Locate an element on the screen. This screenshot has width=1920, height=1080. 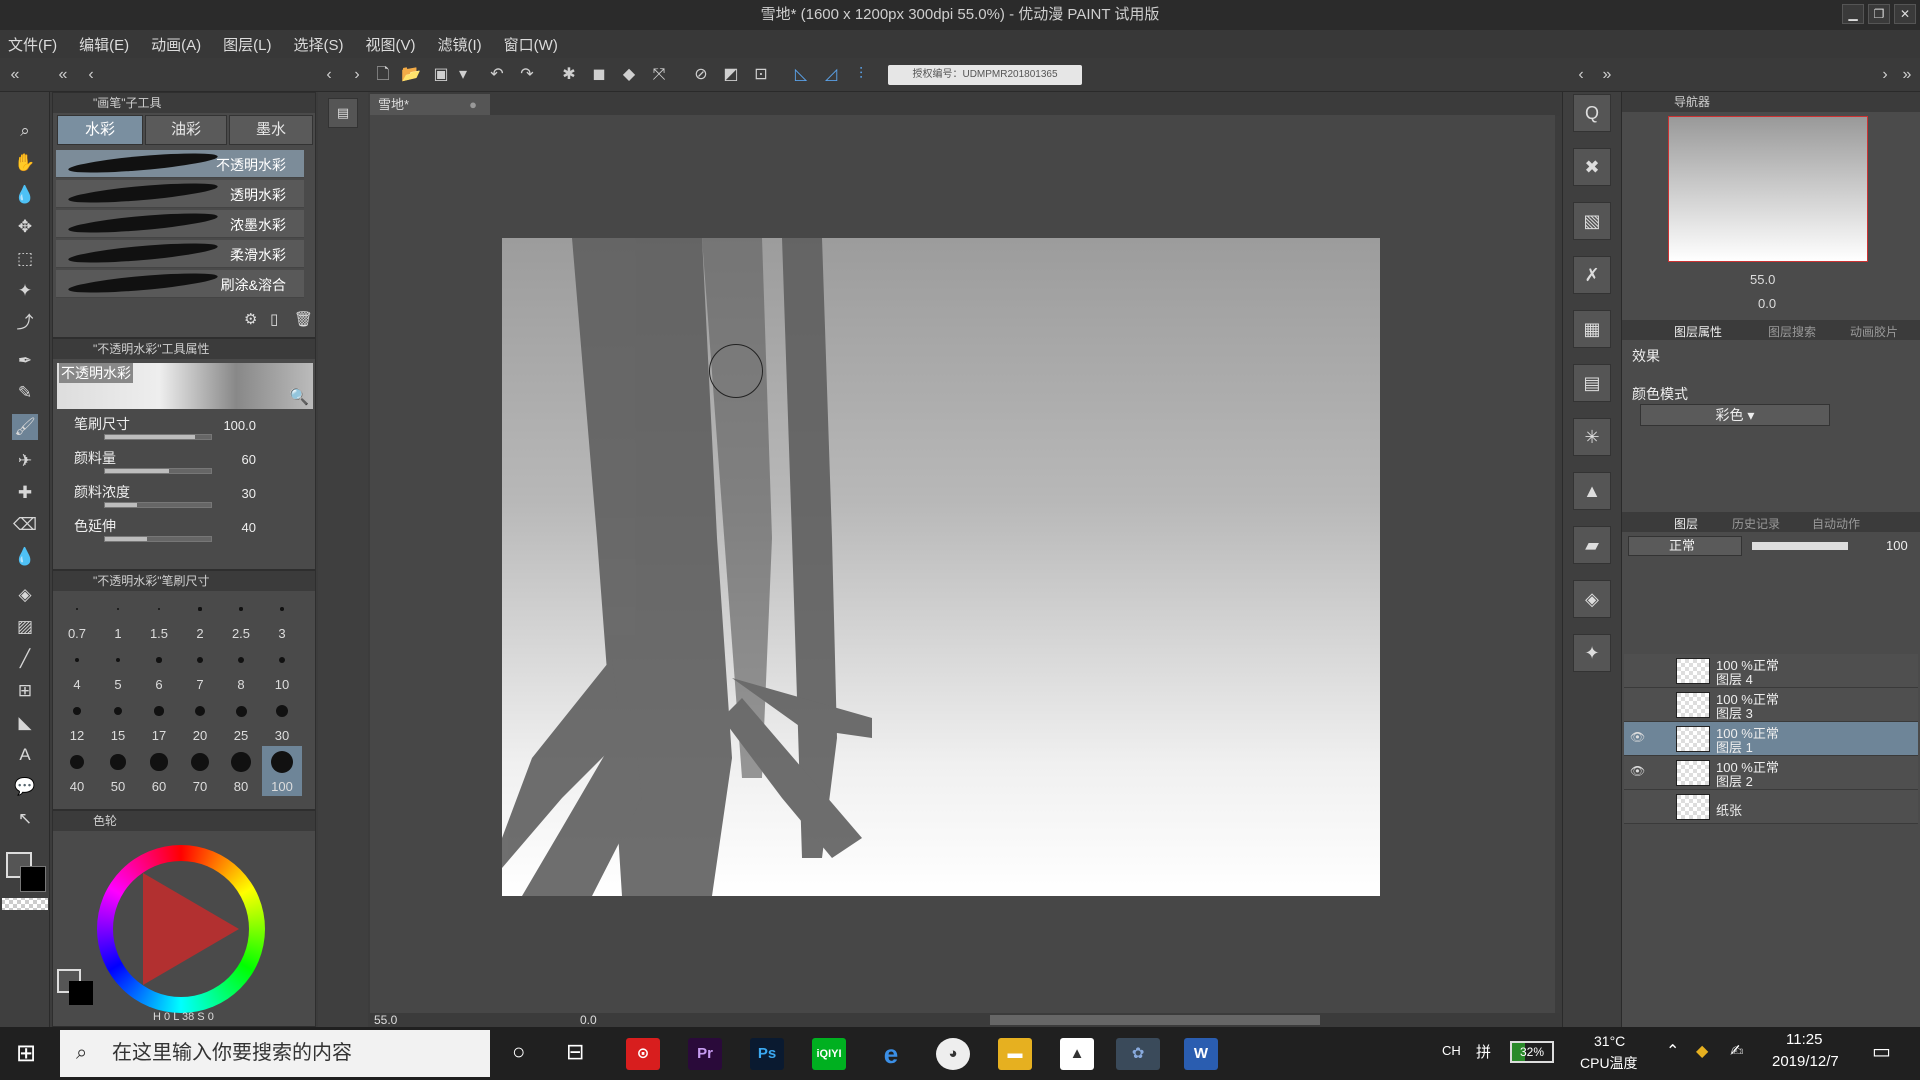
save-icon: ▣ is located at coordinates (441, 75).